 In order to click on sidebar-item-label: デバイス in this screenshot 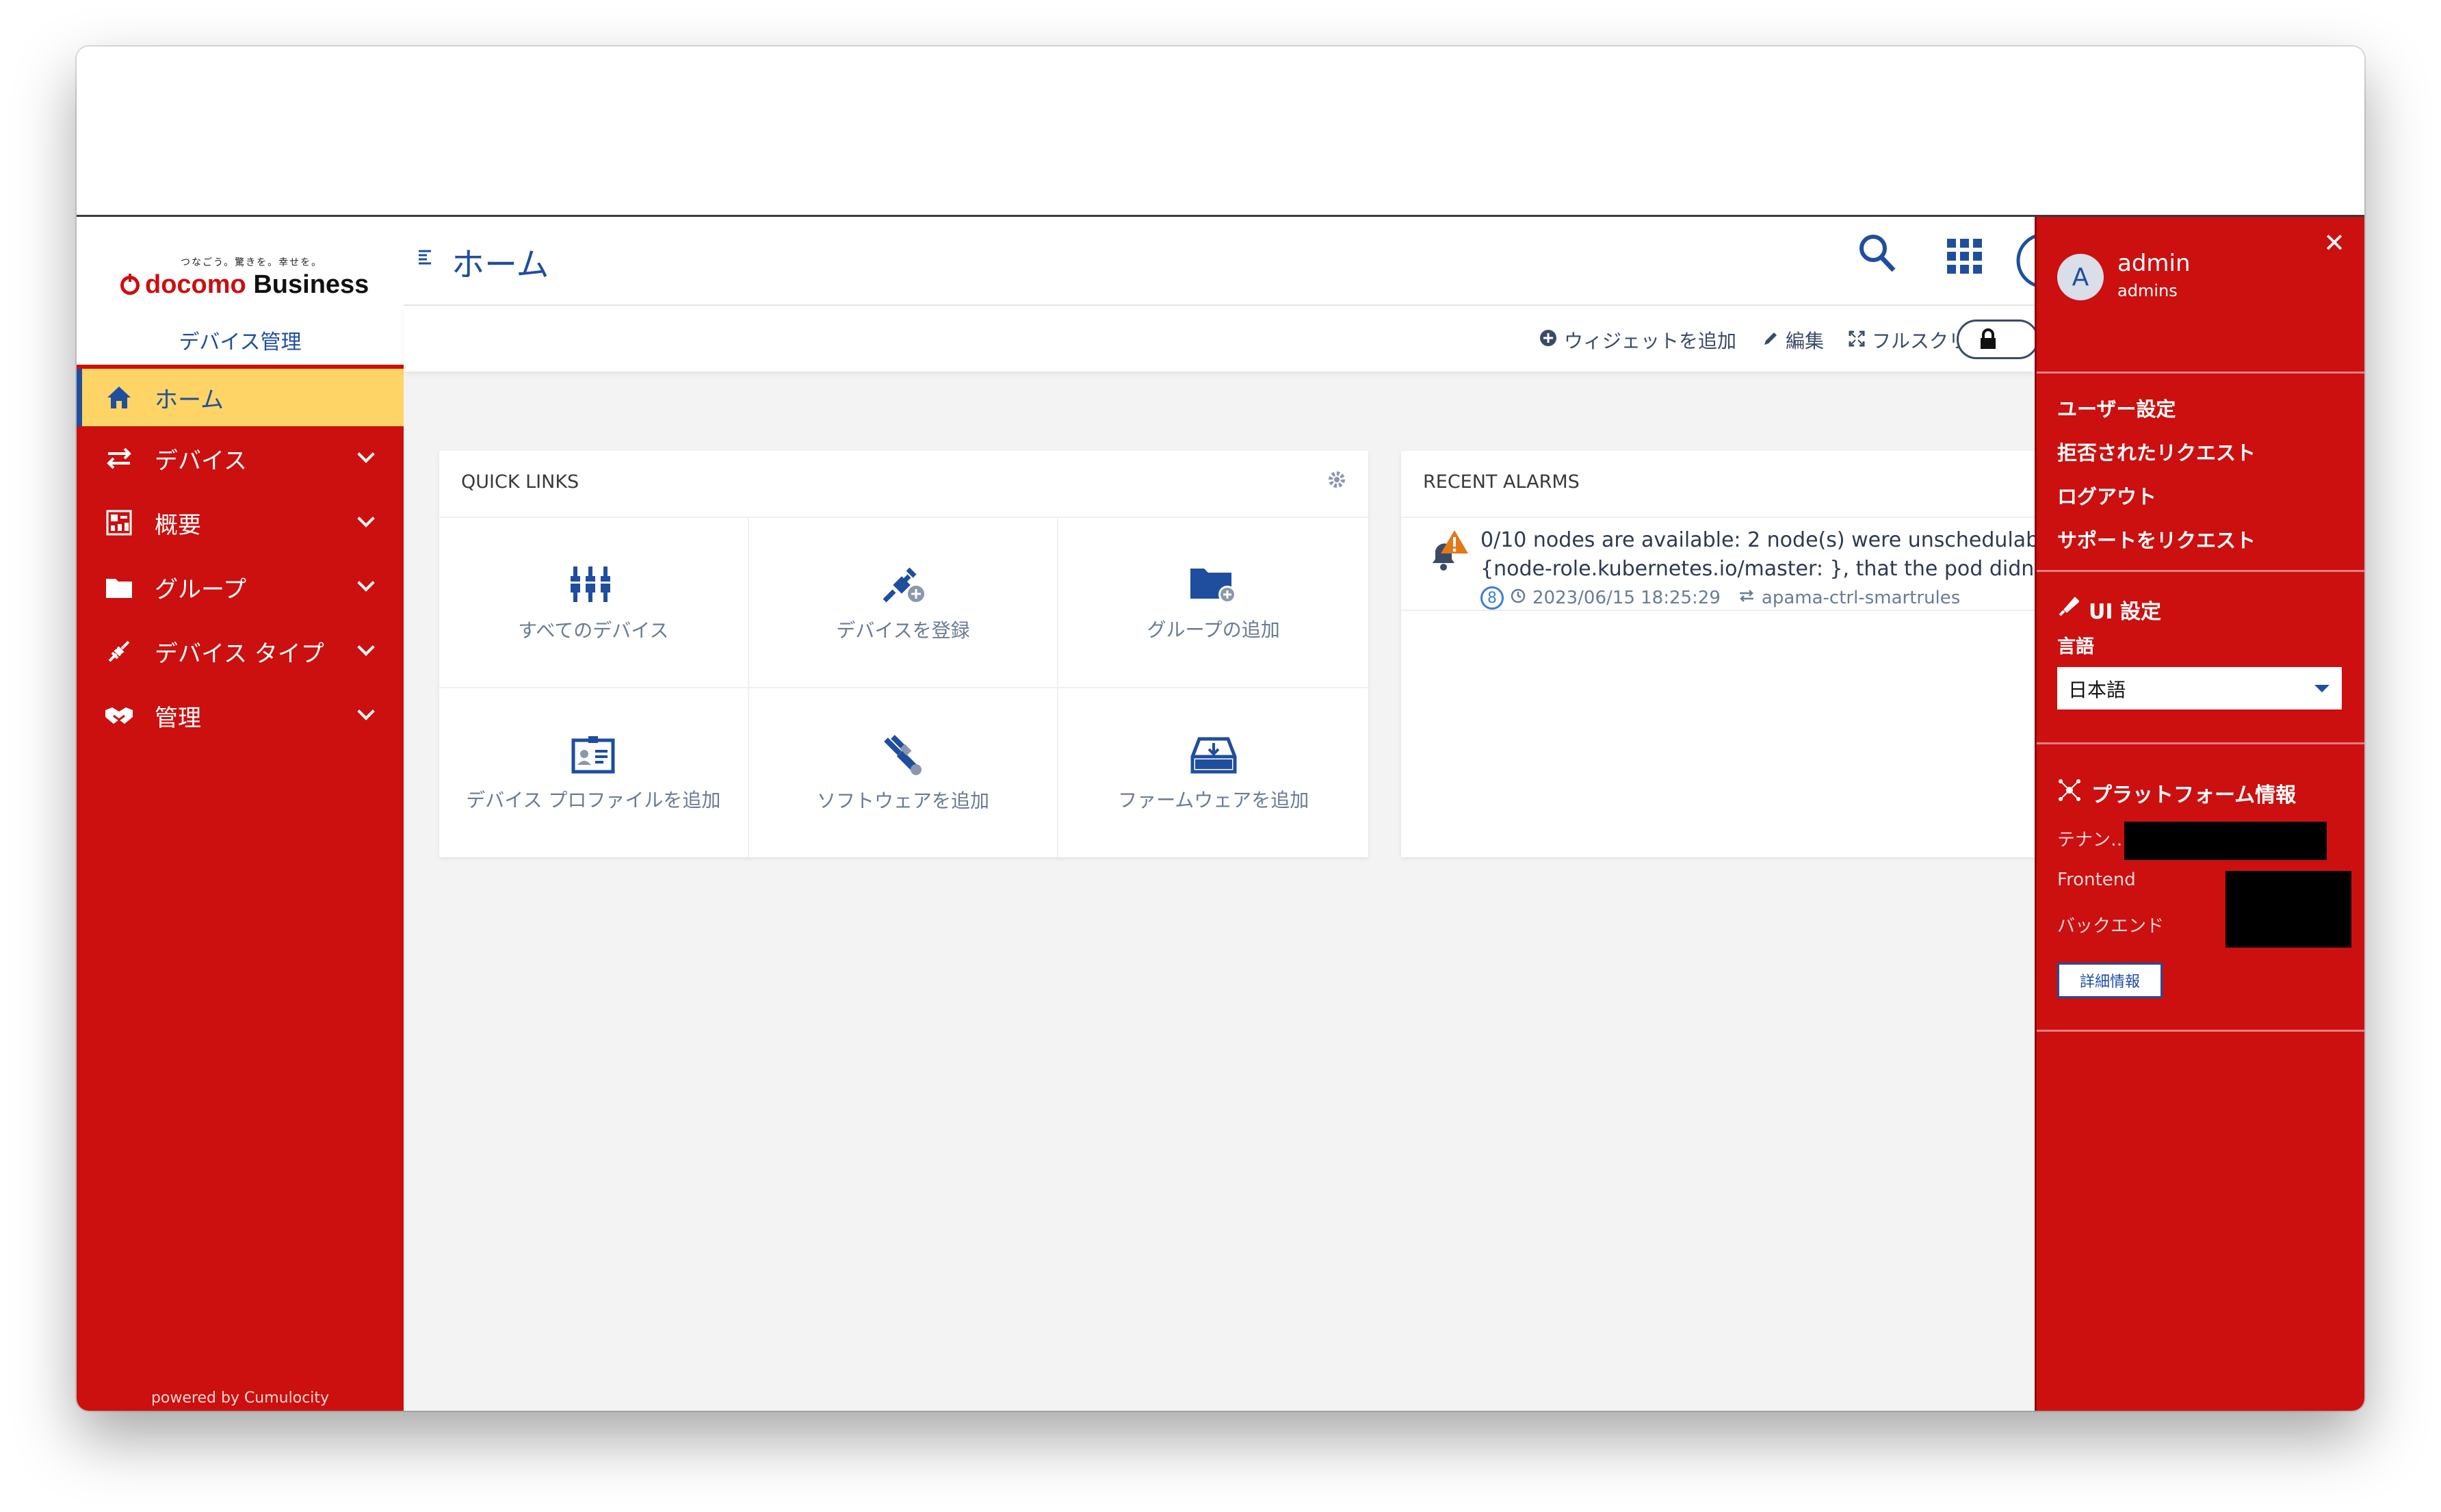, I will do `click(201, 461)`.